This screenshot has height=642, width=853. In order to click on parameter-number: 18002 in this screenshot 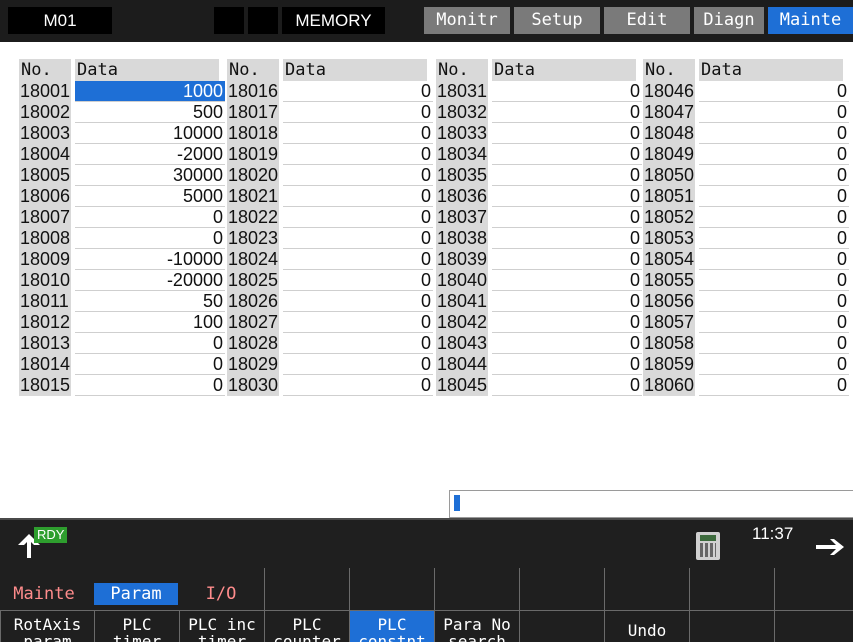, I will do `click(45, 112)`.